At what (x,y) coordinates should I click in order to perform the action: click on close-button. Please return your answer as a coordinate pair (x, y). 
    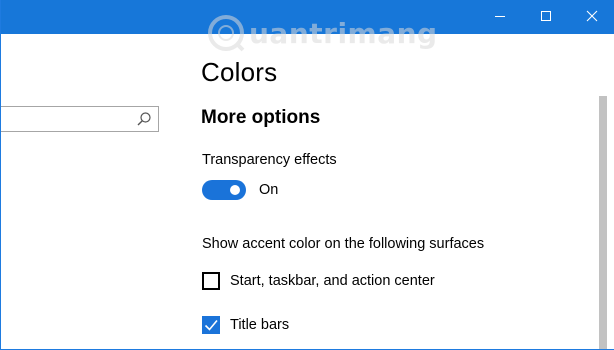
    Looking at the image, I should click on (591, 16).